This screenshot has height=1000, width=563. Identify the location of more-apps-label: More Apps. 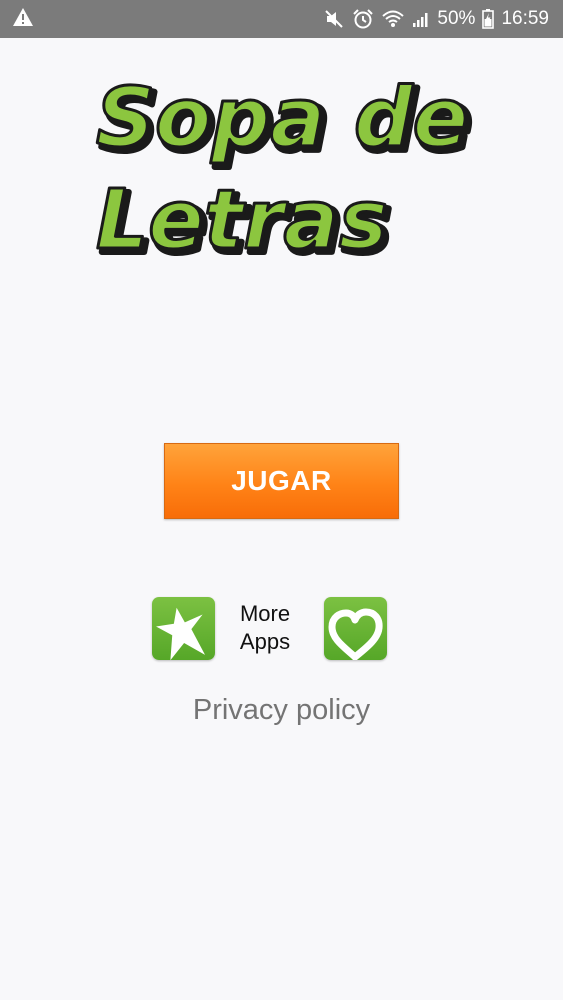
(265, 628).